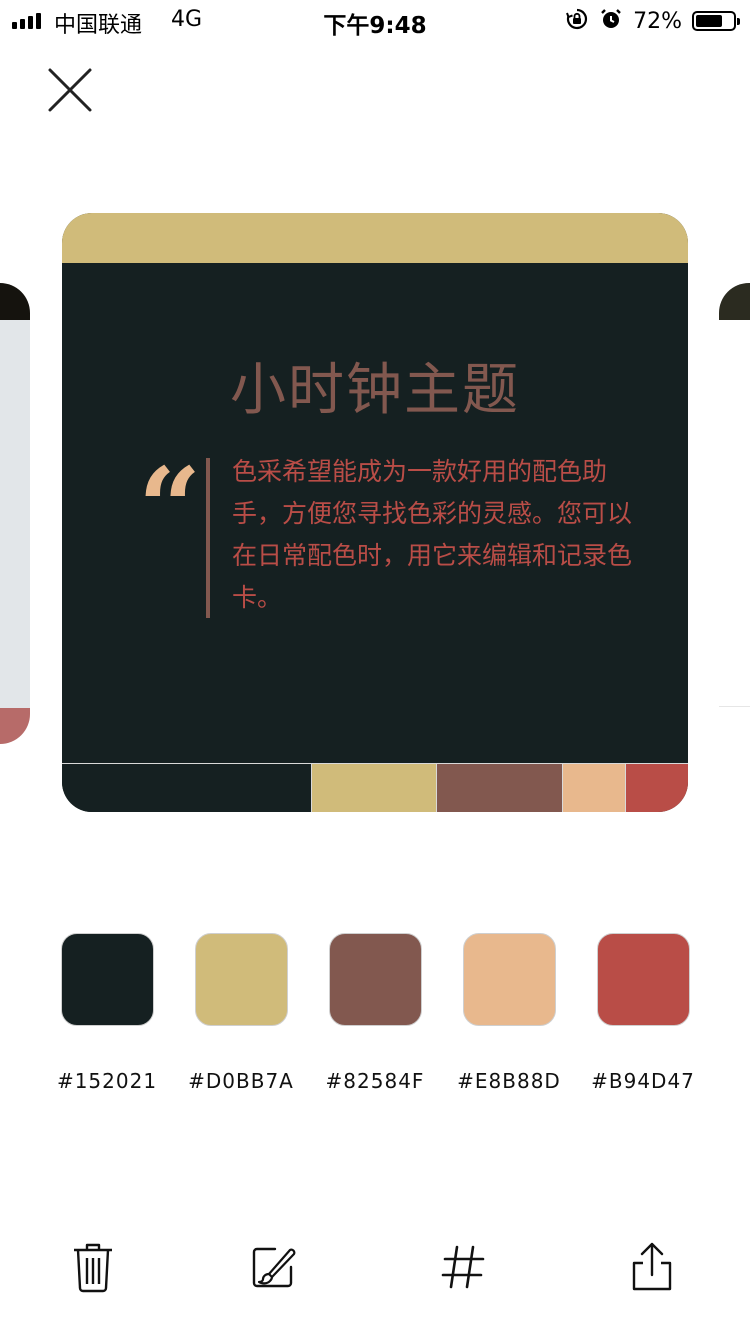  I want to click on close-icon, so click(70, 90).